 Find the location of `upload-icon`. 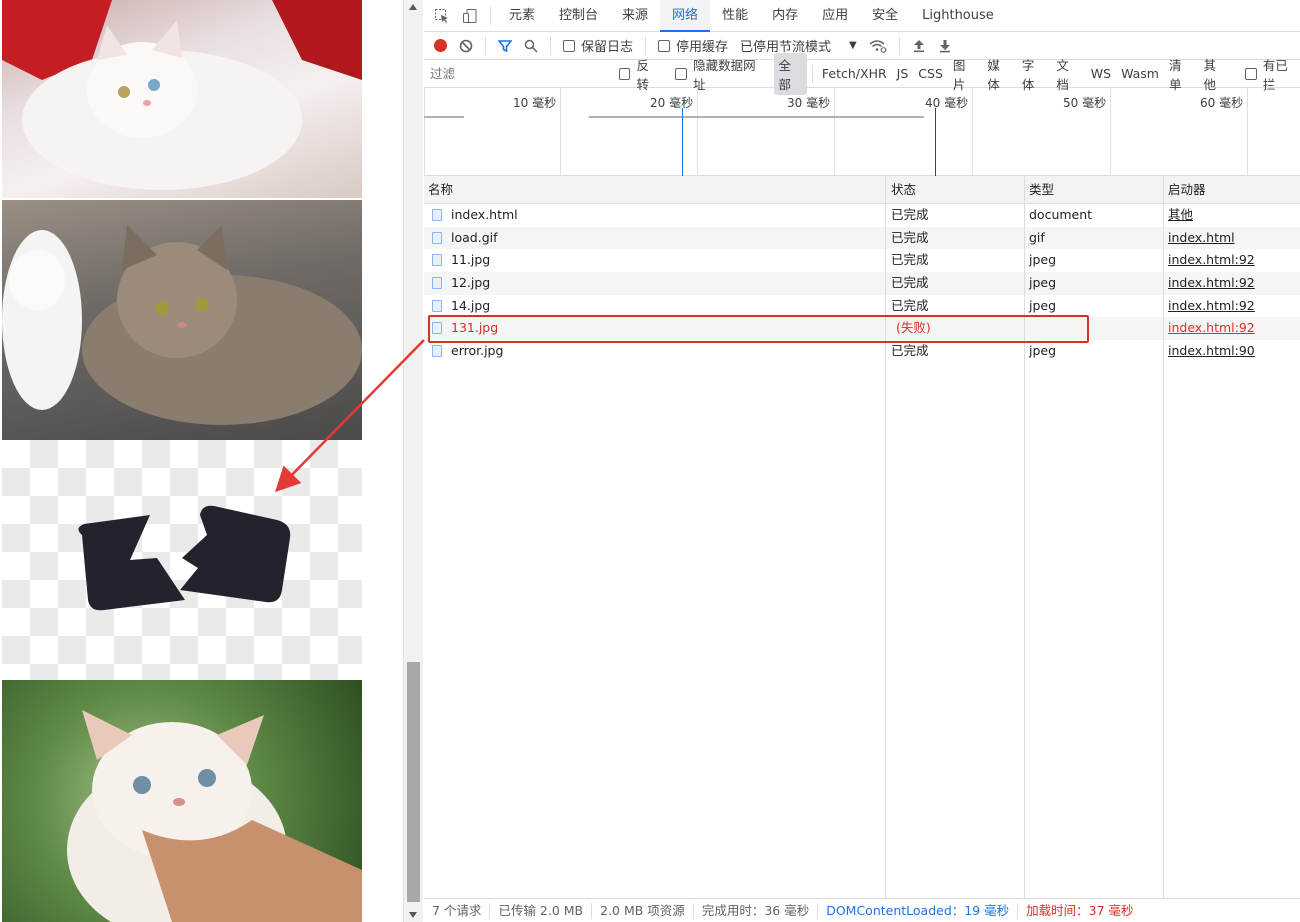

upload-icon is located at coordinates (918, 45).